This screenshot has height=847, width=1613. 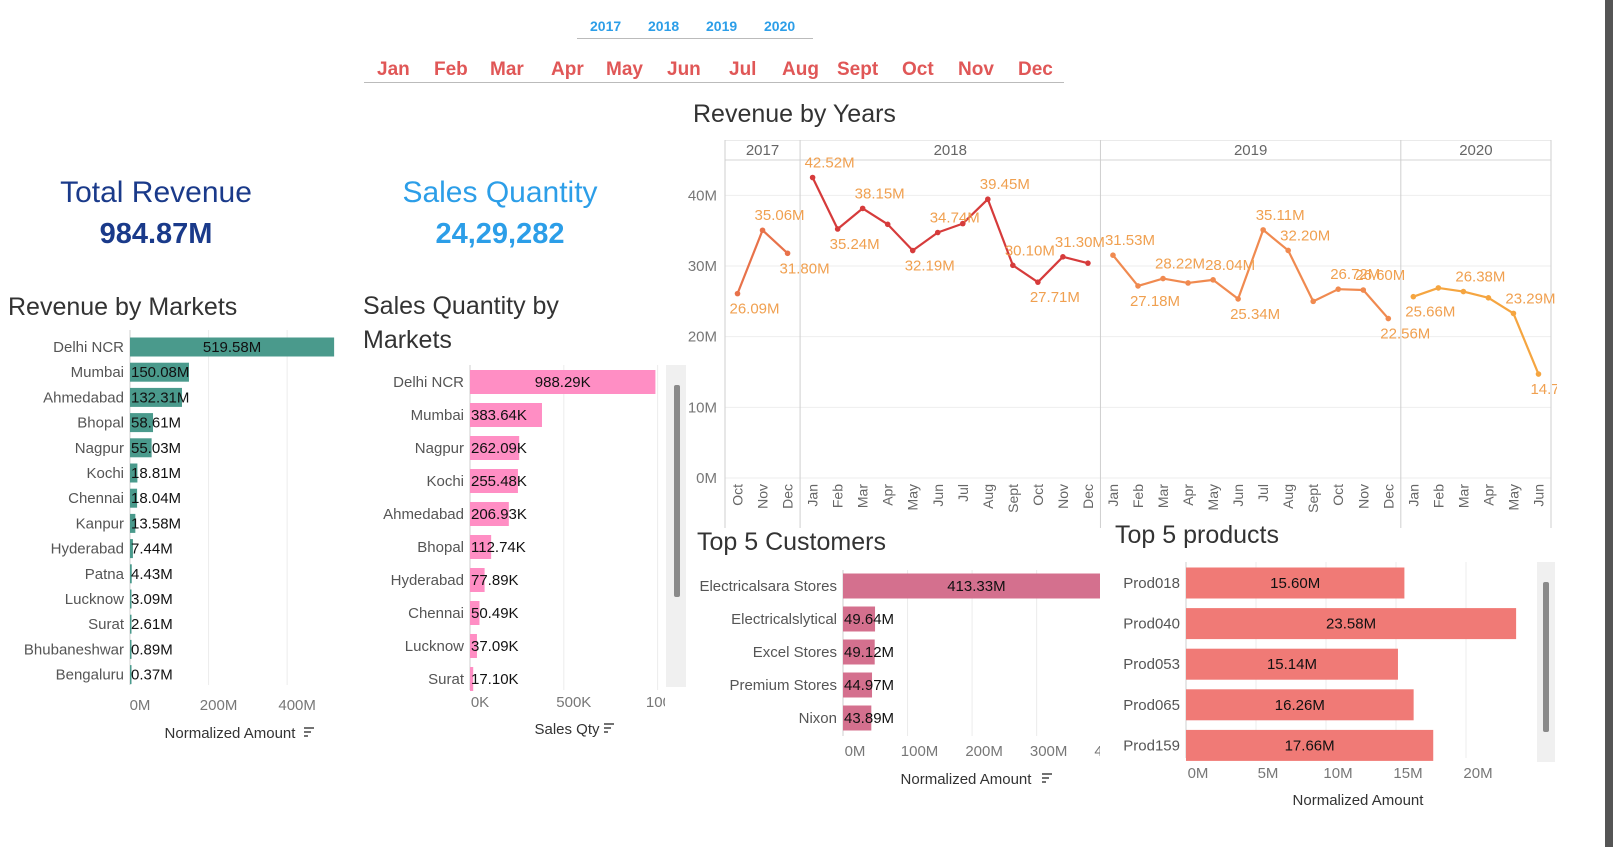 I want to click on x-tick-label: May, so click(x=1513, y=497).